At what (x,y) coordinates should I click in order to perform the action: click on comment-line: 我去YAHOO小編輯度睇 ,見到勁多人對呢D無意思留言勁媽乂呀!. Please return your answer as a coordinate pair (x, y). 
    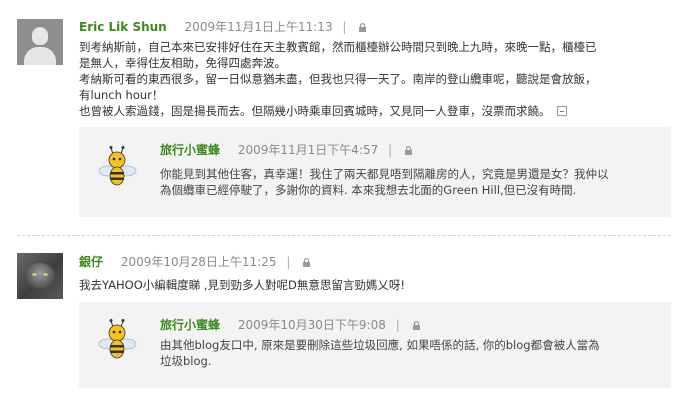
    Looking at the image, I should click on (242, 285).